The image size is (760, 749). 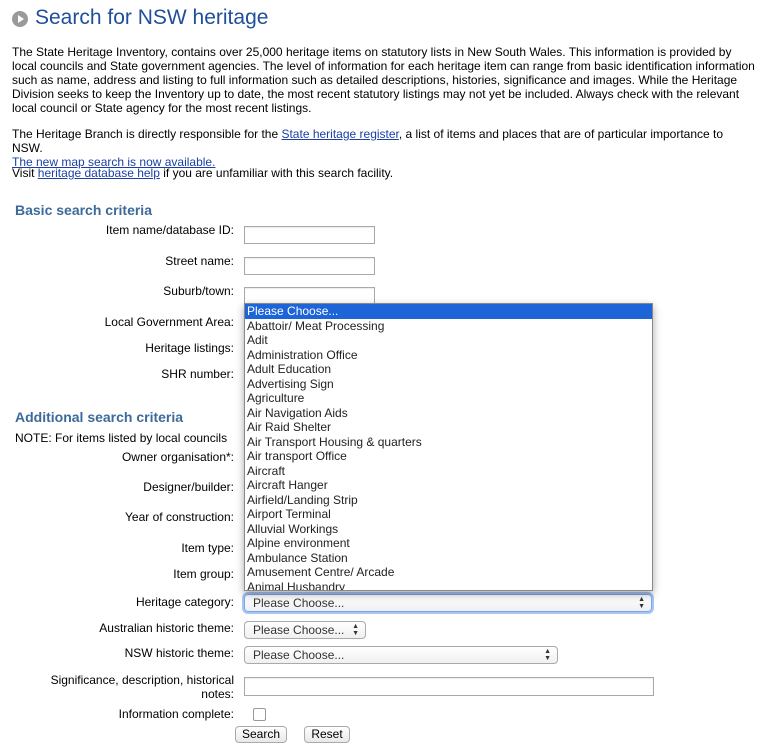 What do you see at coordinates (448, 529) in the screenshot?
I see `dropdown-option: Alluvial Workings` at bounding box center [448, 529].